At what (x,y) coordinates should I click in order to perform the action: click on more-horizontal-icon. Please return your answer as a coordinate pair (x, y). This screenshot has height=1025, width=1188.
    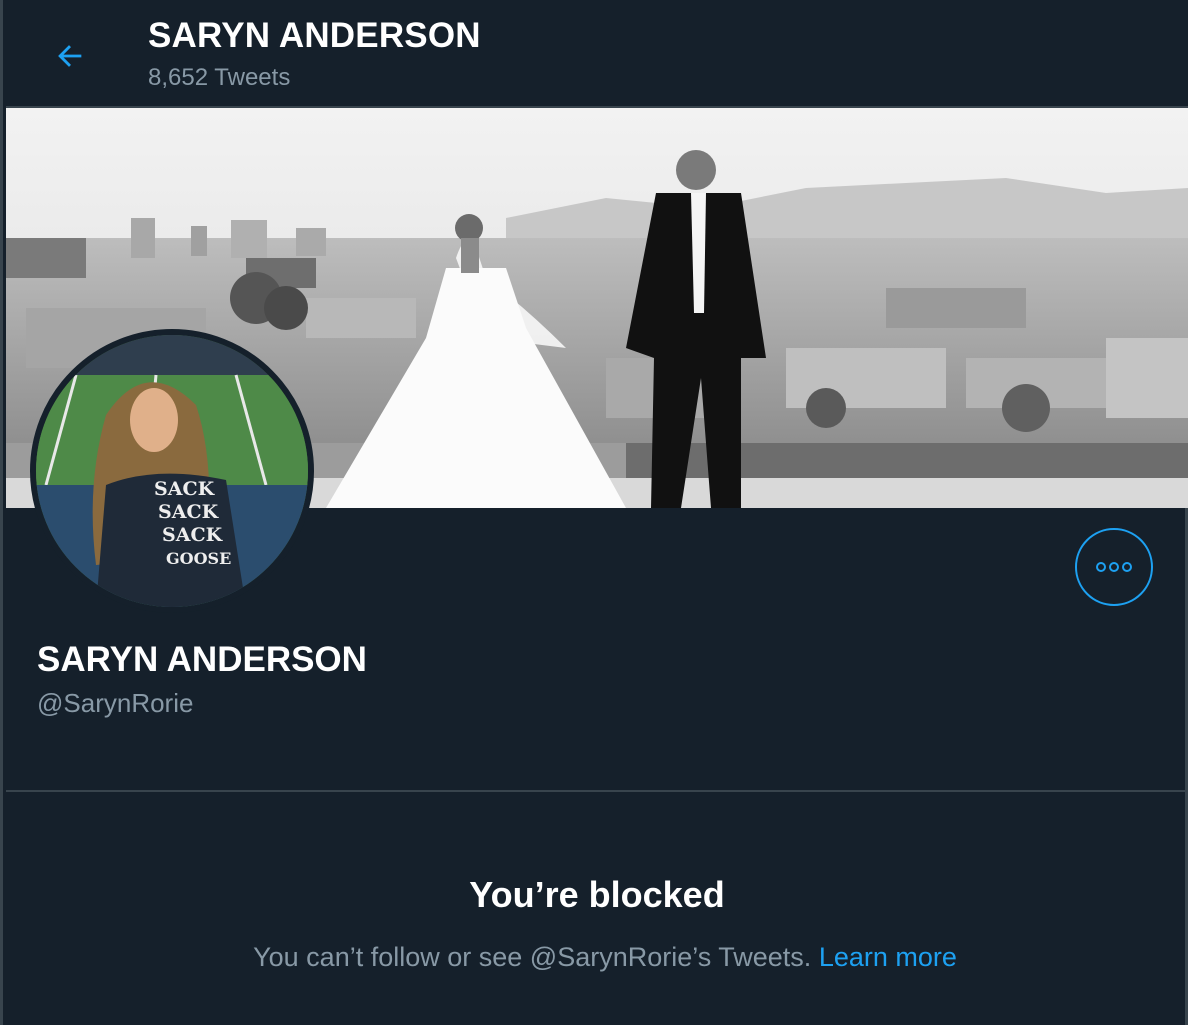
    Looking at the image, I should click on (1114, 567).